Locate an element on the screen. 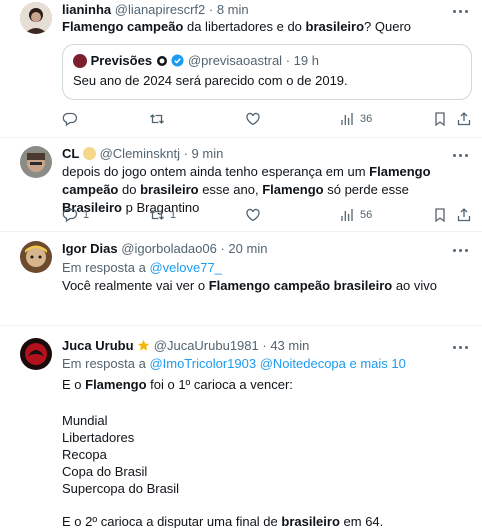  views-button: 56 is located at coordinates (355, 215).